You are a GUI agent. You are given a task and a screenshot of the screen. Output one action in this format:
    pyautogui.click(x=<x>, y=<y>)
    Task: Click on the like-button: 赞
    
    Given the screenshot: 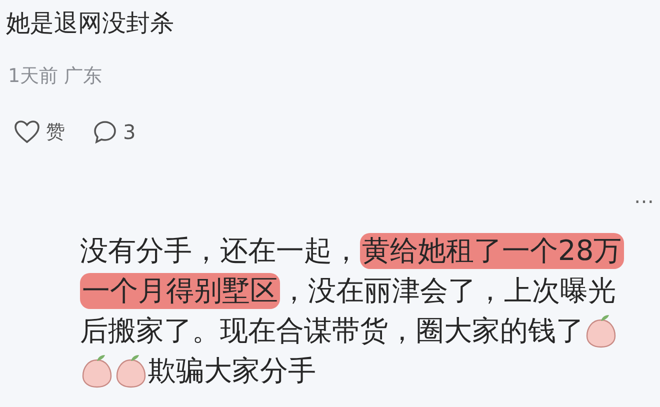 What is the action you would take?
    pyautogui.click(x=39, y=132)
    